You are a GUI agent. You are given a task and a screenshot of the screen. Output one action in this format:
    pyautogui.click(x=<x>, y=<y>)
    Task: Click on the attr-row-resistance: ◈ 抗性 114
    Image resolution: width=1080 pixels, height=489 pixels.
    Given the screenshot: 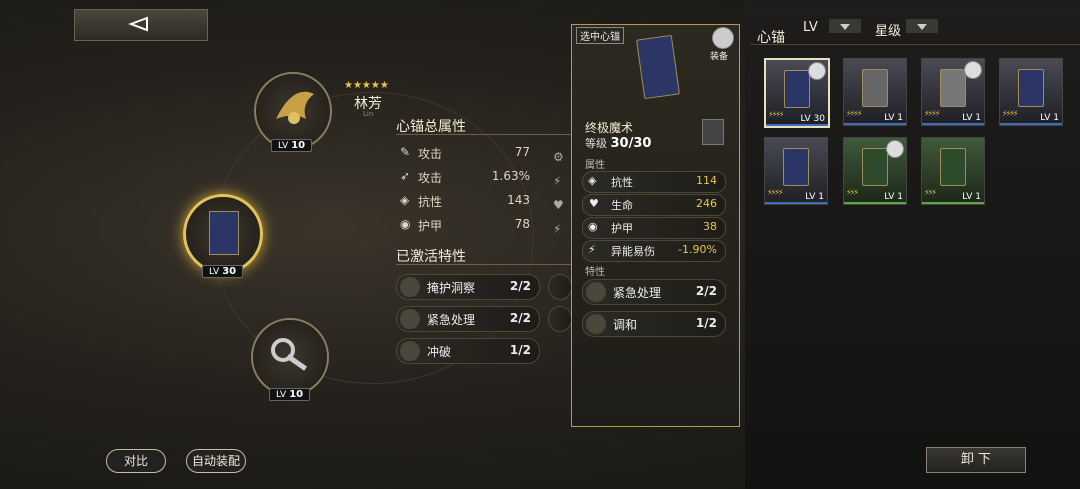 What is the action you would take?
    pyautogui.click(x=654, y=182)
    